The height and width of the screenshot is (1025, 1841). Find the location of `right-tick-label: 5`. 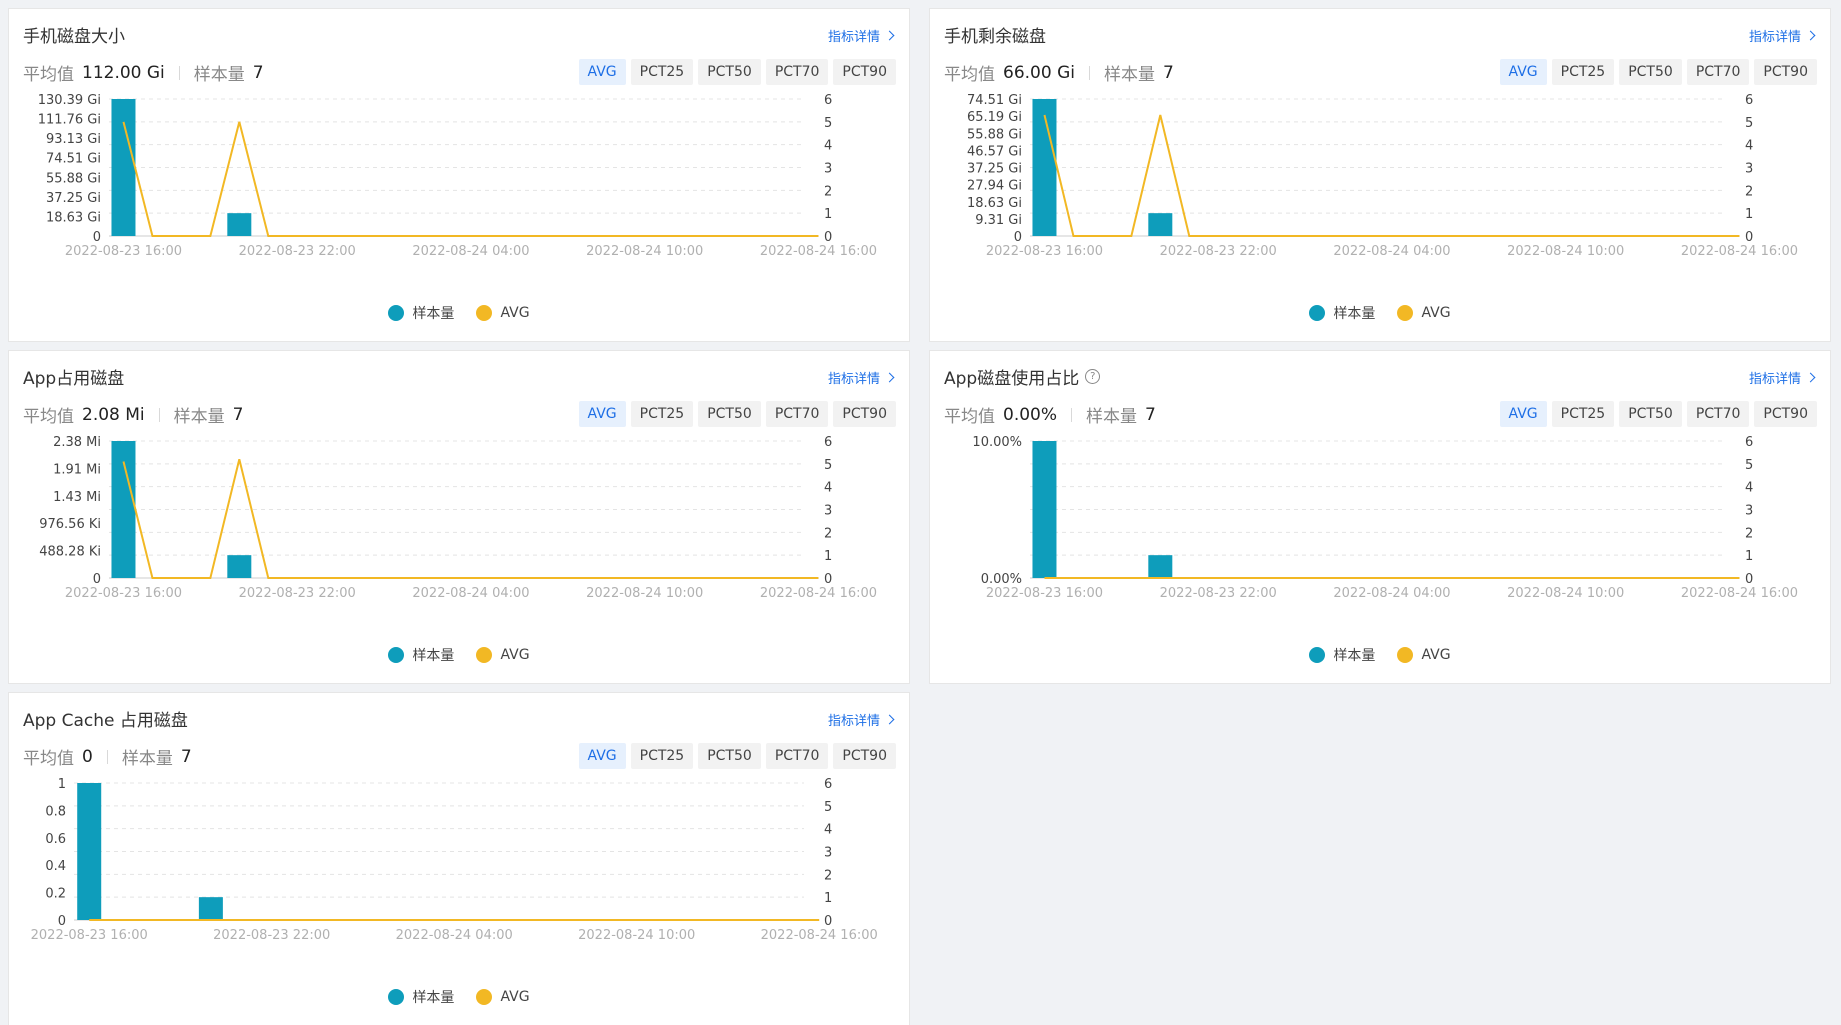

right-tick-label: 5 is located at coordinates (1749, 465).